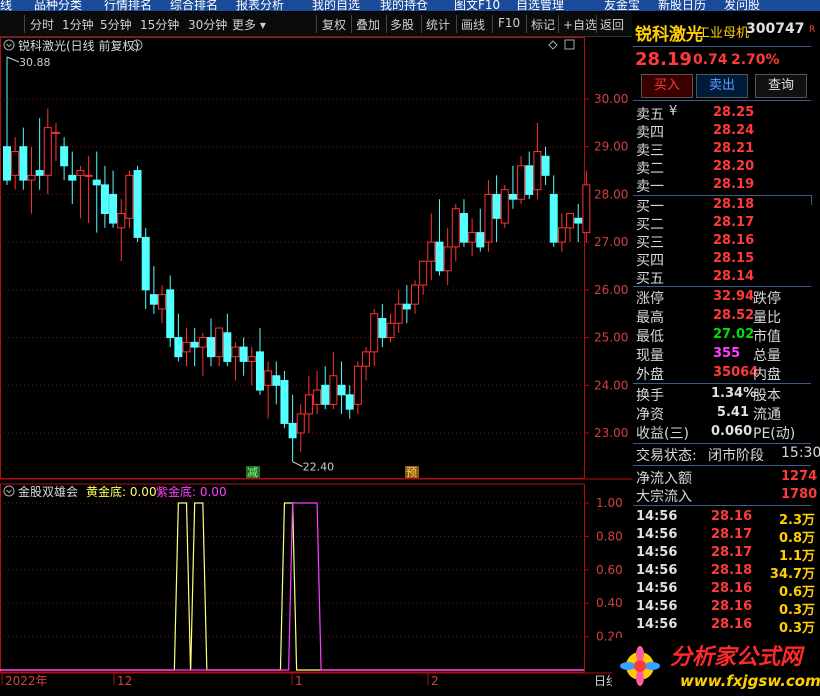 This screenshot has height=696, width=820. I want to click on period-tab: 更多 ▾, so click(249, 24).